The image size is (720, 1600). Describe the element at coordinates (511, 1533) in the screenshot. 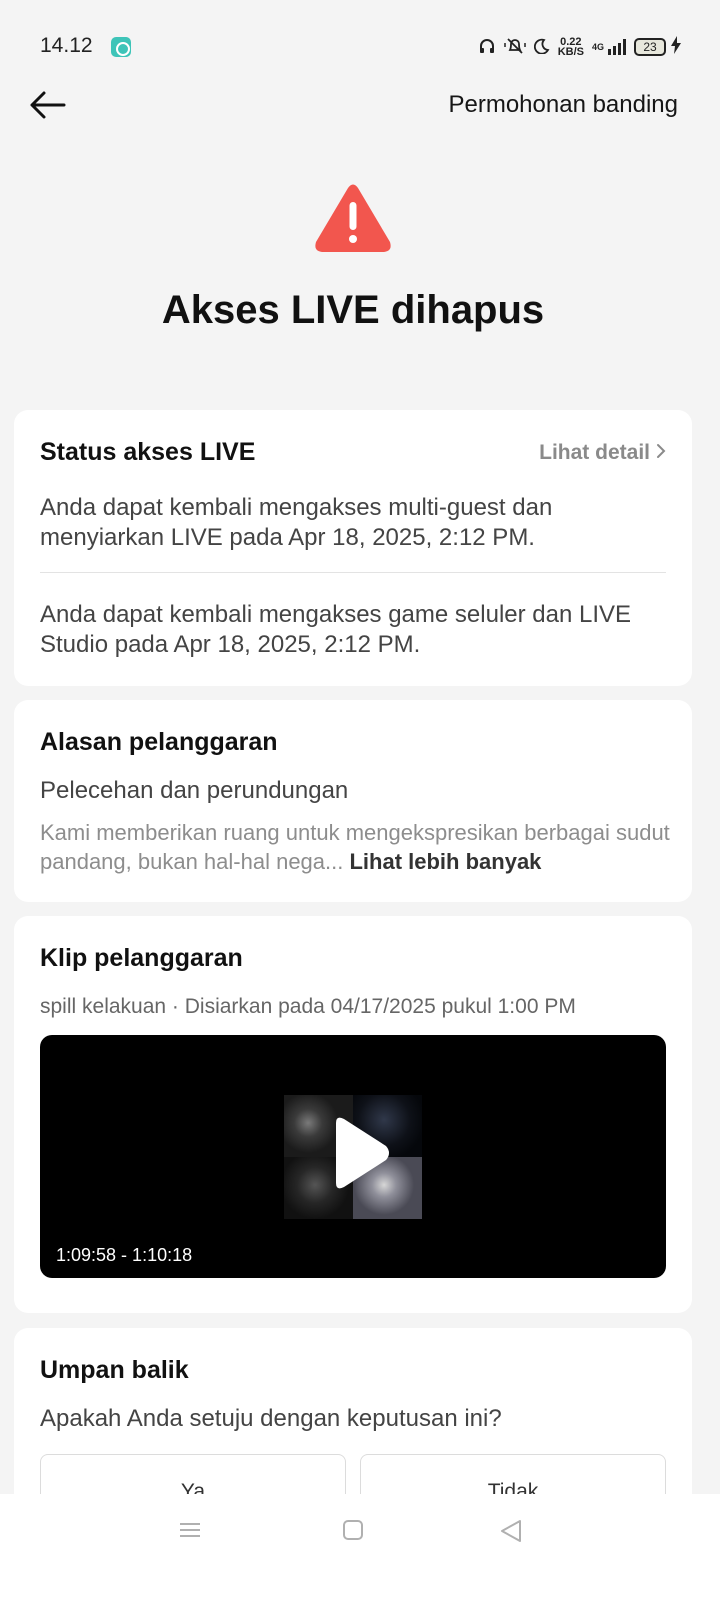

I see `nav-back-button` at that location.